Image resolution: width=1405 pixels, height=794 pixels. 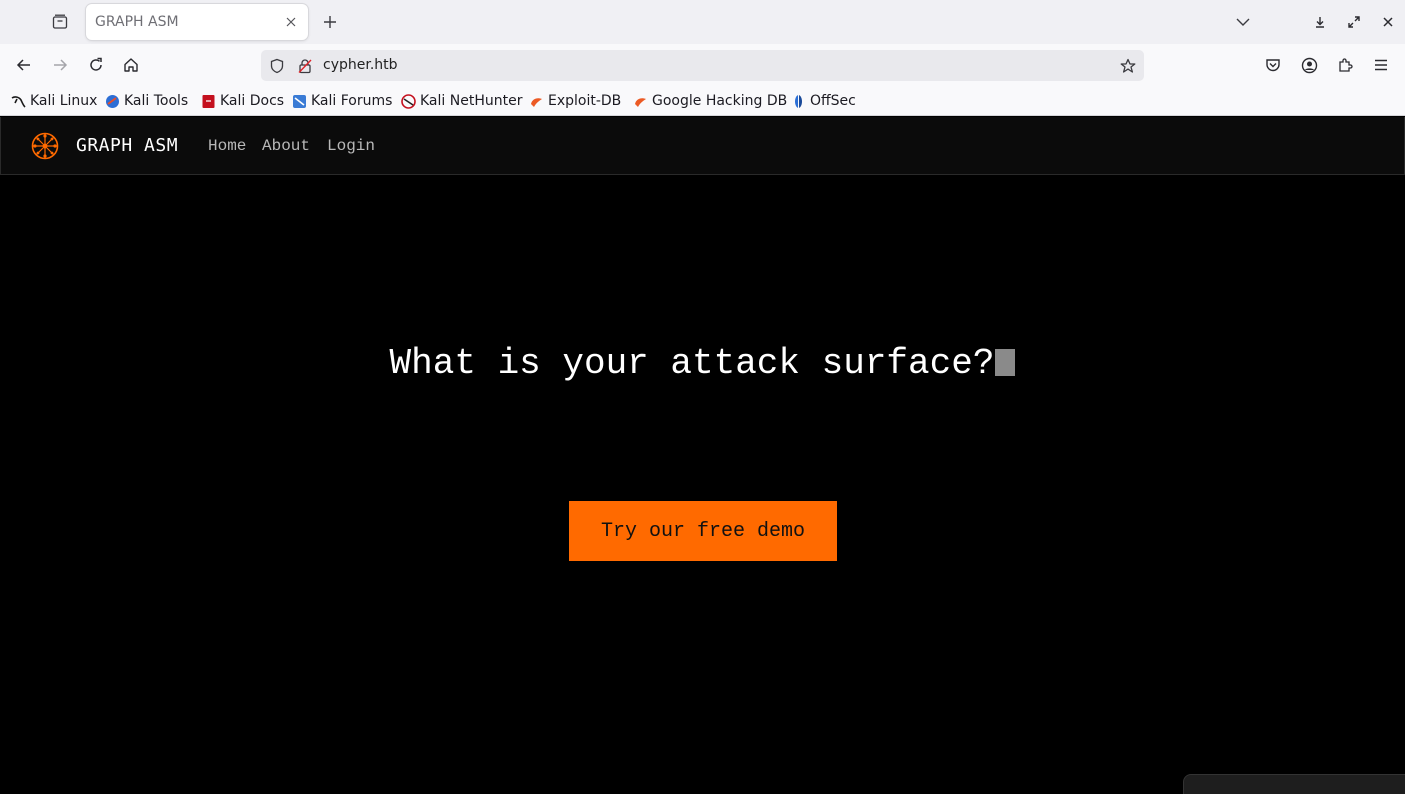 I want to click on tracking-shield-icon, so click(x=277, y=66).